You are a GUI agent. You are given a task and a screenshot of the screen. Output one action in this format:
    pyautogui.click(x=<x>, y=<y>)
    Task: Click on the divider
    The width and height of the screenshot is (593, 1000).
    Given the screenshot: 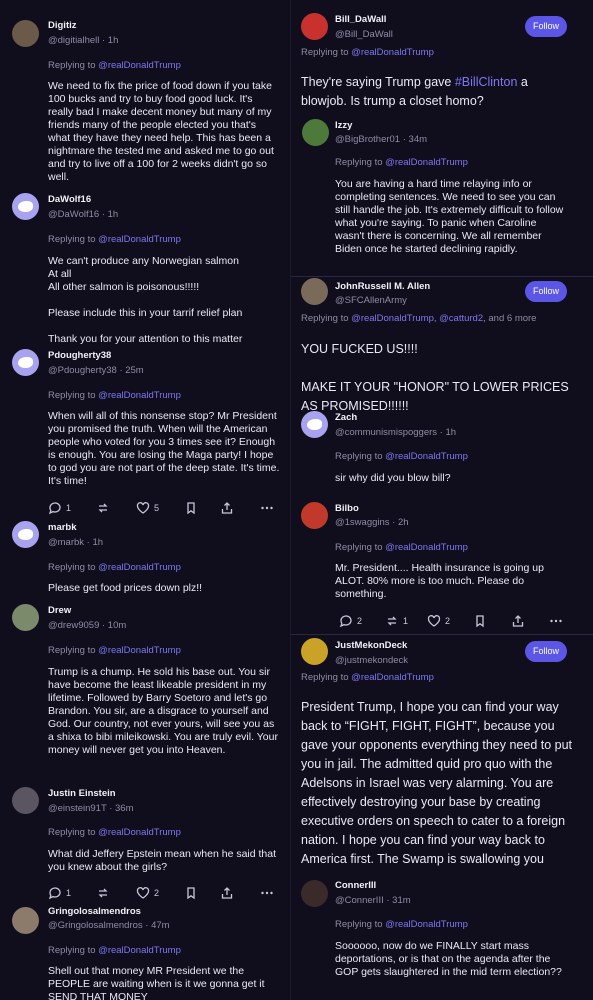 What is the action you would take?
    pyautogui.click(x=442, y=276)
    